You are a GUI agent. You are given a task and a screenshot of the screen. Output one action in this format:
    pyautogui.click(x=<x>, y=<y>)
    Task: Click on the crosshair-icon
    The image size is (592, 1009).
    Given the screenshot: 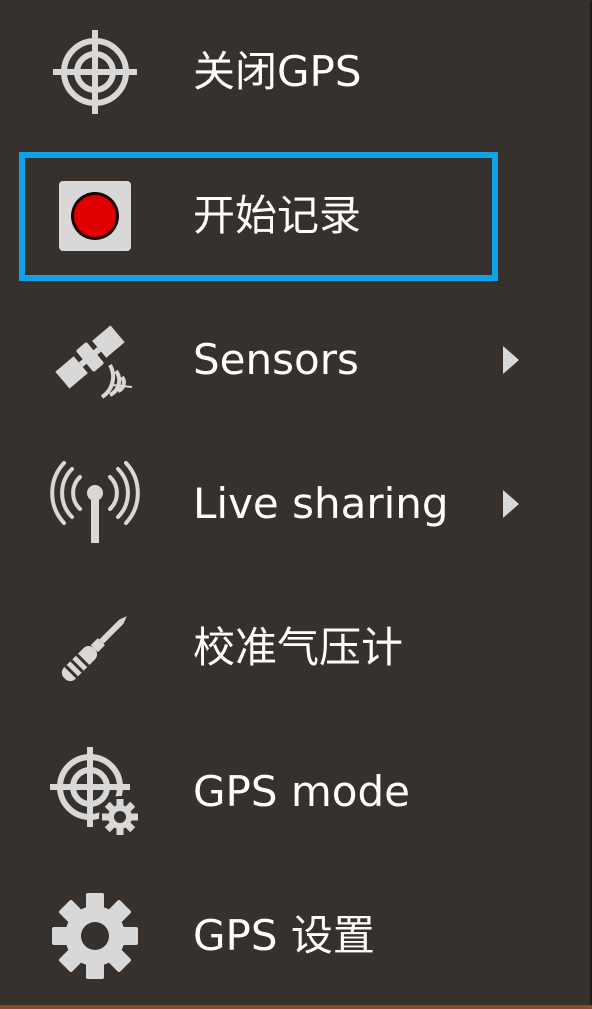 What is the action you would take?
    pyautogui.click(x=95, y=72)
    